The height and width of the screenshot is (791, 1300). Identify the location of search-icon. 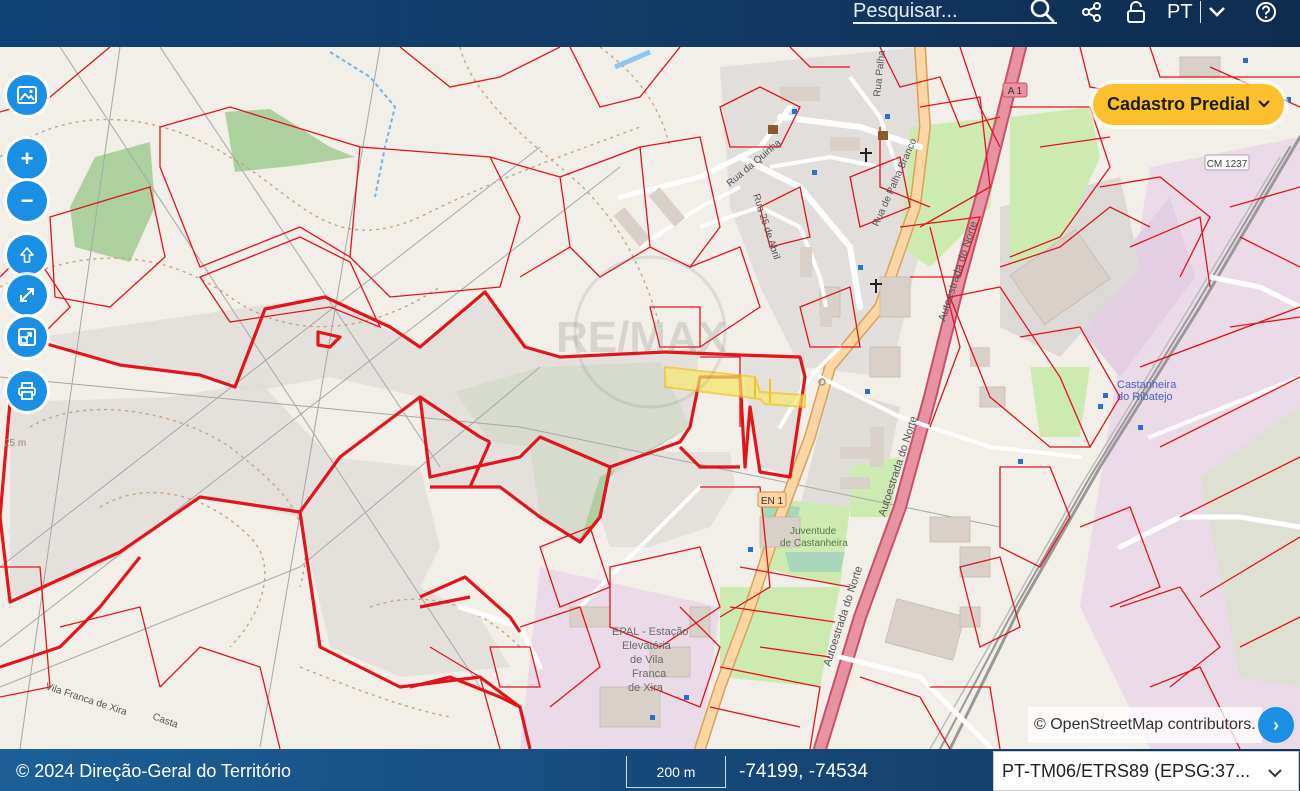
(1042, 11).